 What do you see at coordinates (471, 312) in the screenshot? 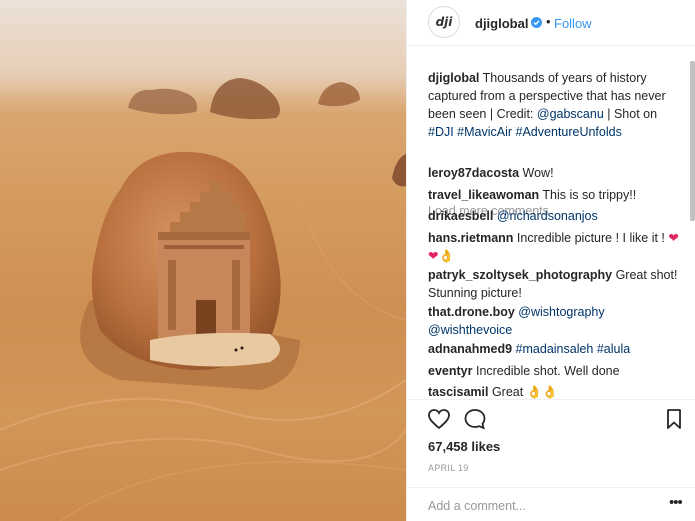
I see `comment-username: that.drone.boy` at bounding box center [471, 312].